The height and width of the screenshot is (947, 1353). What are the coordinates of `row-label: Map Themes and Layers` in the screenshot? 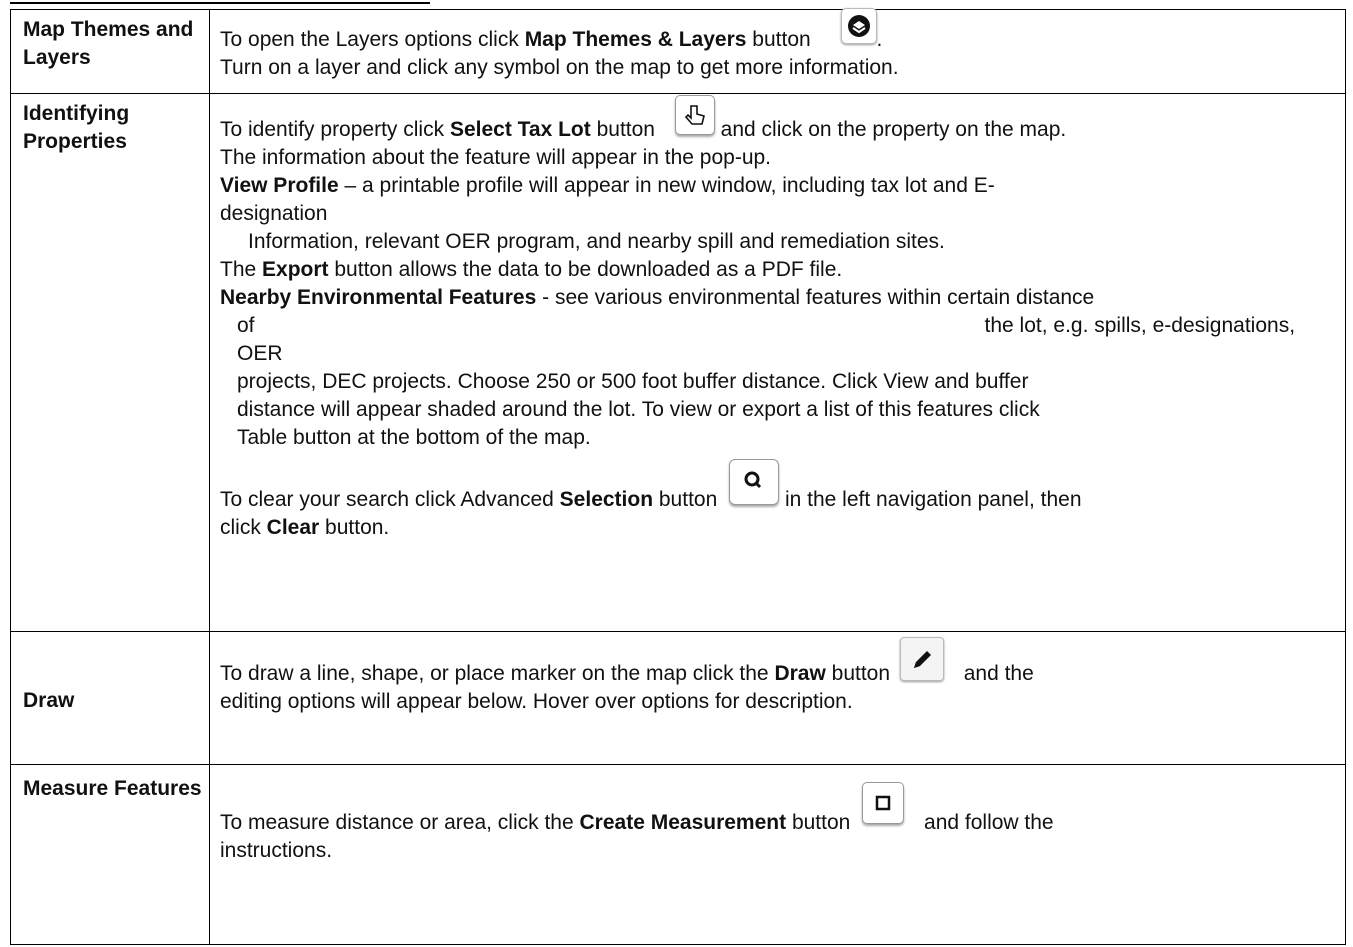 It's located at (110, 51).